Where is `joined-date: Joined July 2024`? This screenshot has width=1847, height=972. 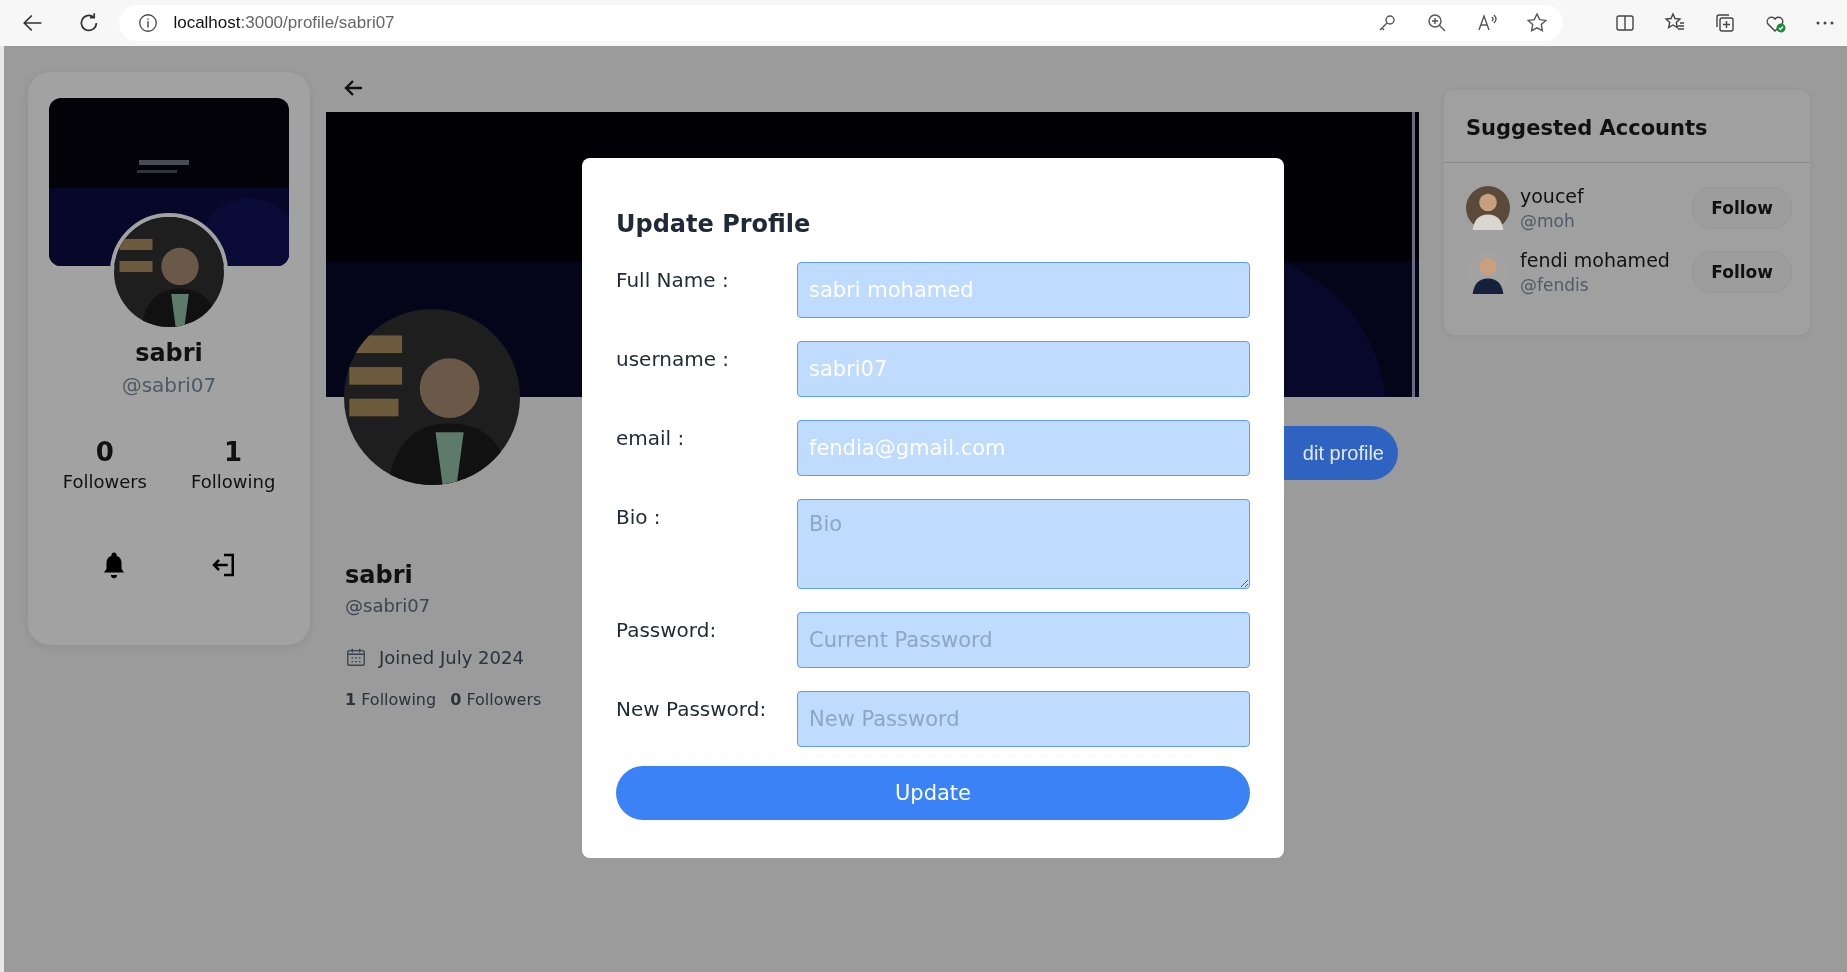 joined-date: Joined July 2024 is located at coordinates (451, 657).